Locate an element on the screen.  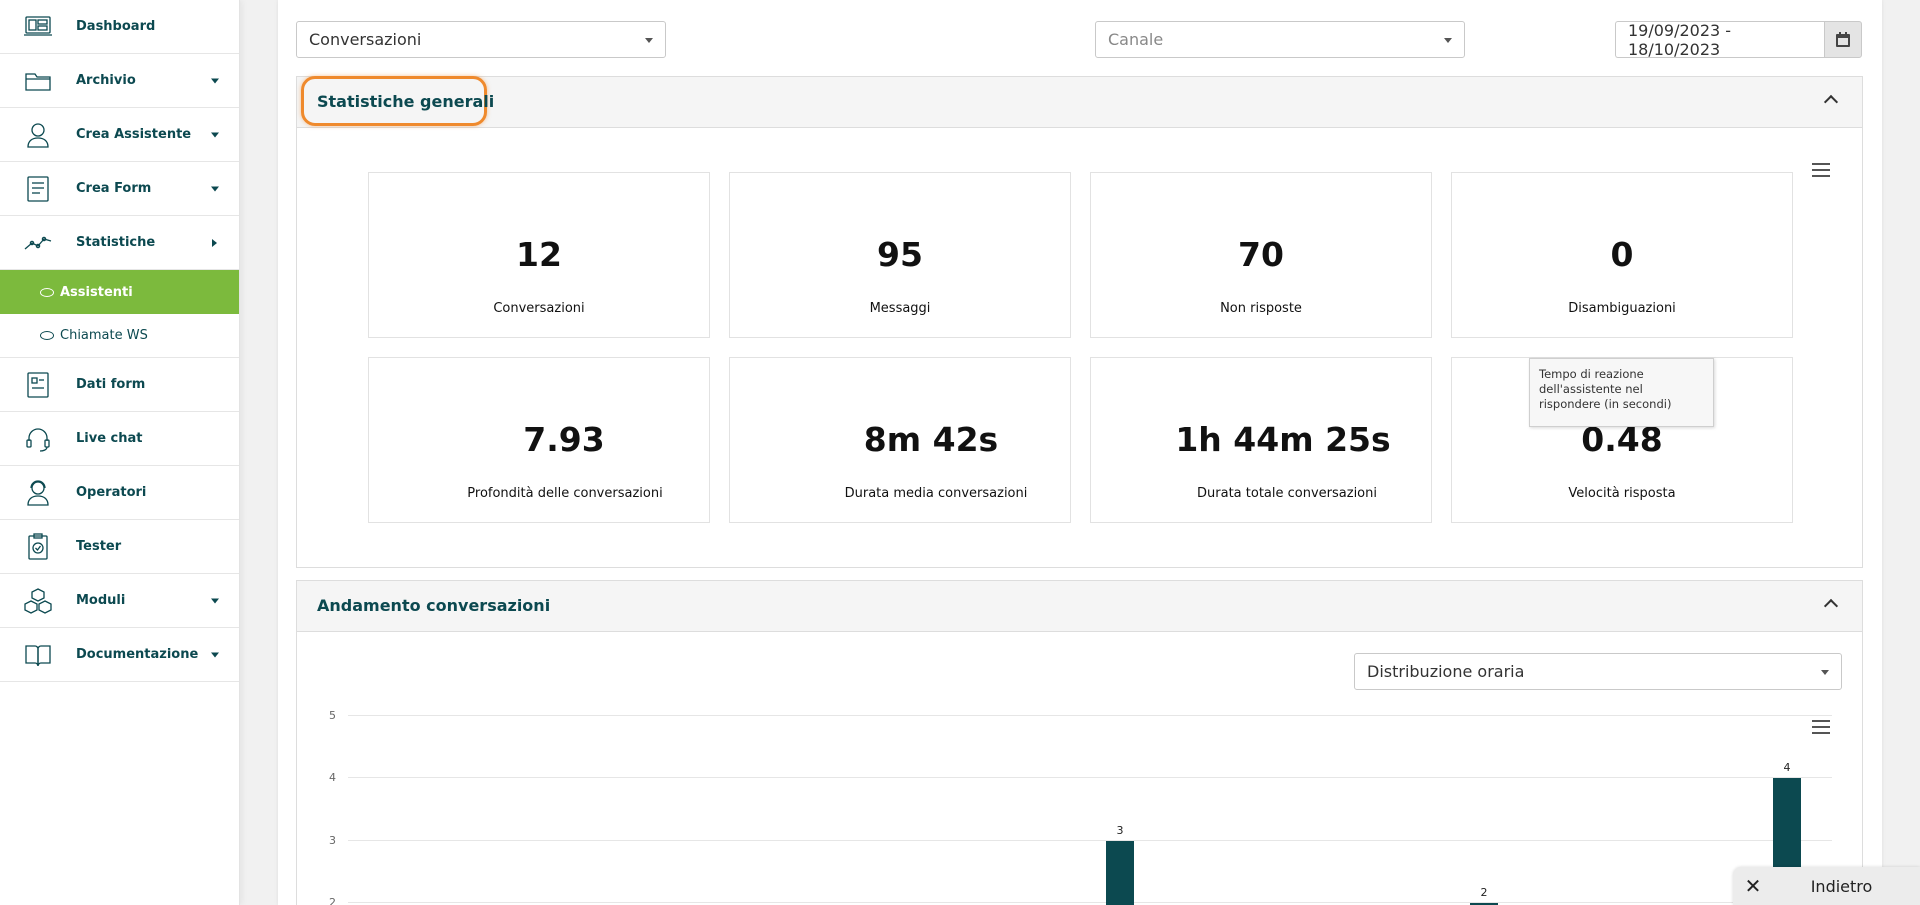
chevron-right-icon is located at coordinates (214, 242).